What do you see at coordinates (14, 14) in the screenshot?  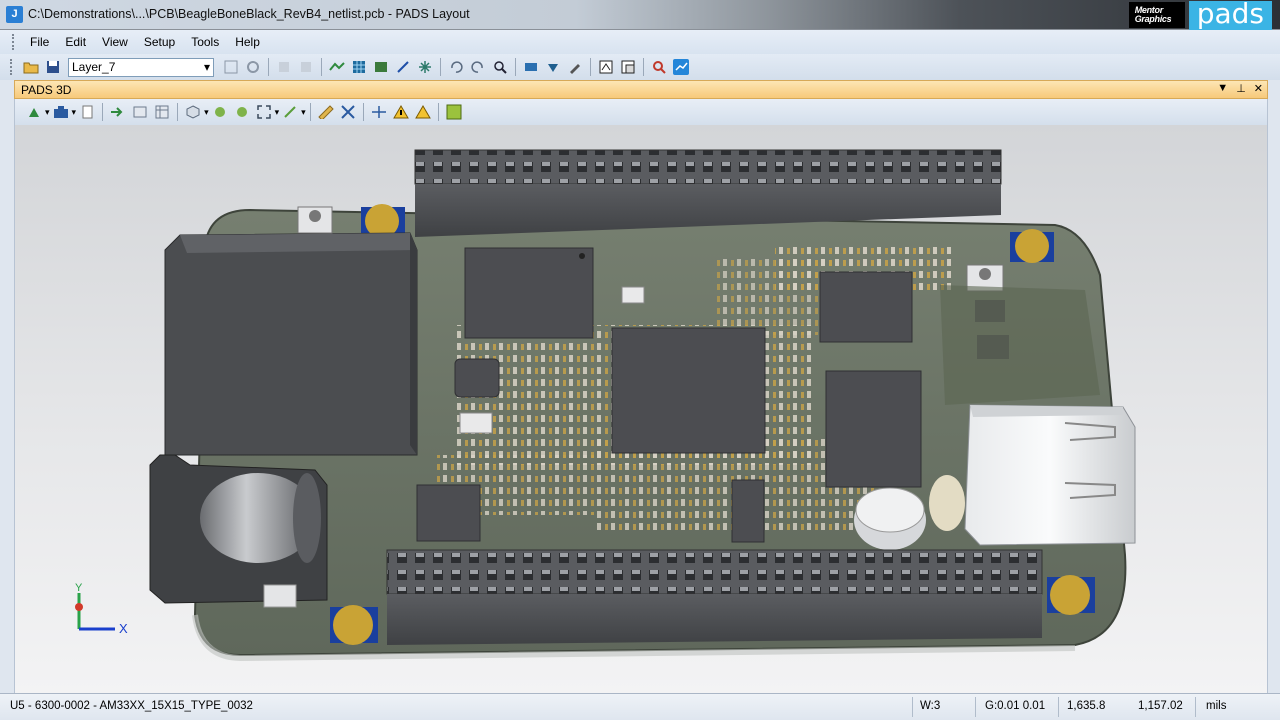 I see `app-icon: J` at bounding box center [14, 14].